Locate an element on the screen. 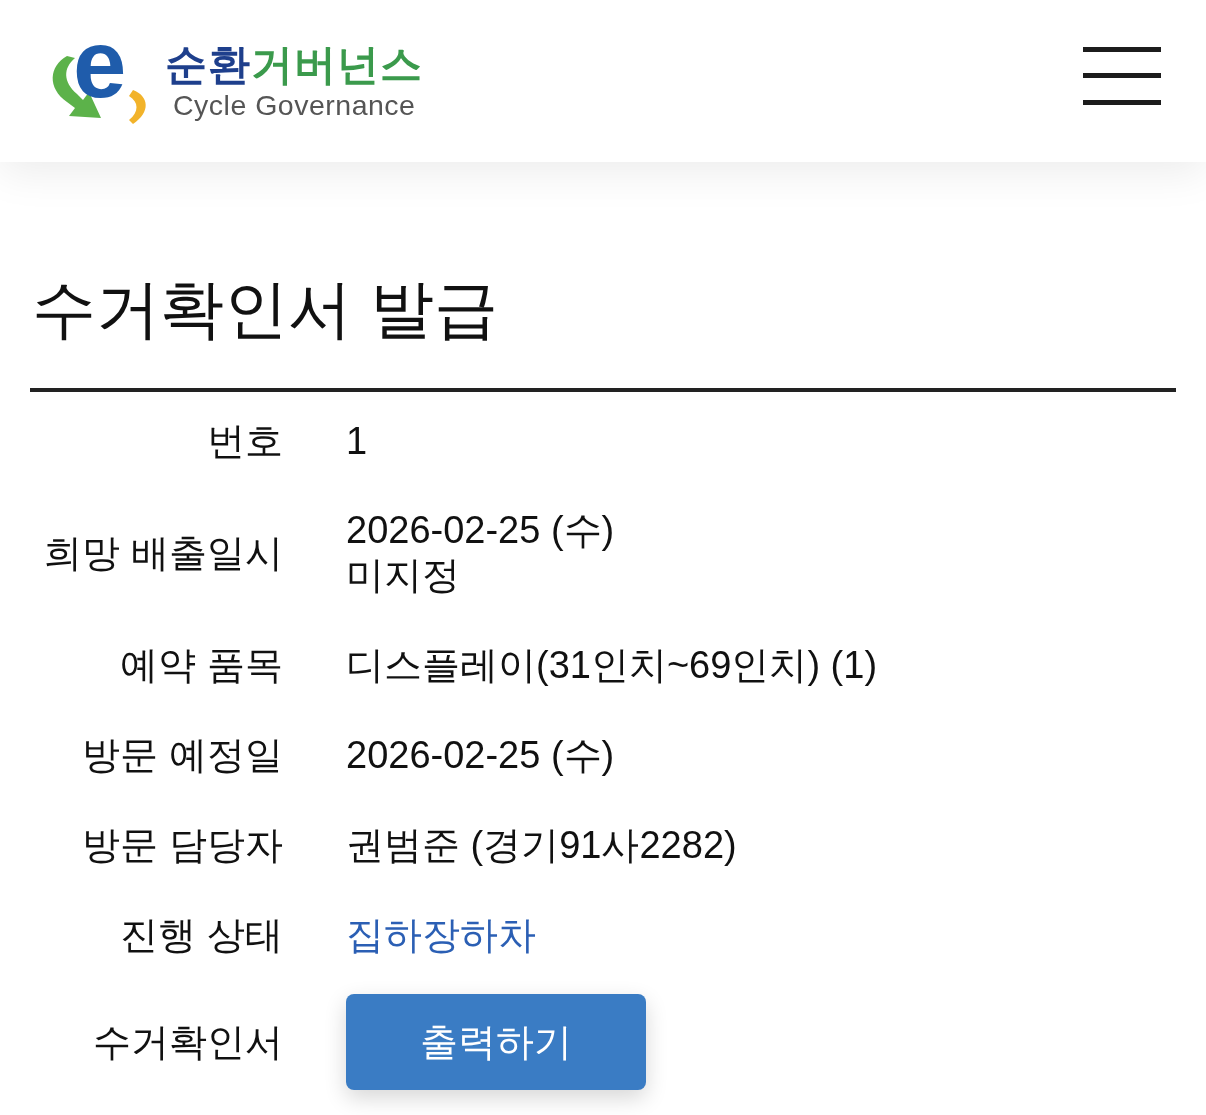 The width and height of the screenshot is (1206, 1115). detail-value: 권범준 (경기91사2282) is located at coordinates (541, 845).